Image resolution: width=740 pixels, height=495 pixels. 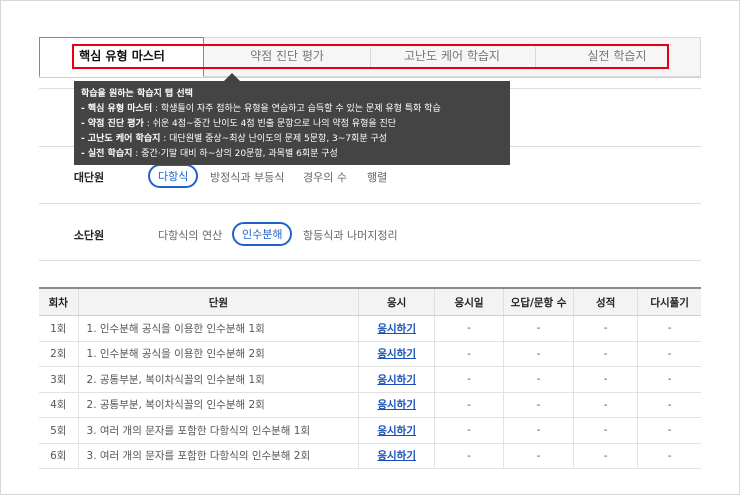 I want to click on tab-weakness-diagnosis: 약점 진단 평가, so click(x=287, y=55).